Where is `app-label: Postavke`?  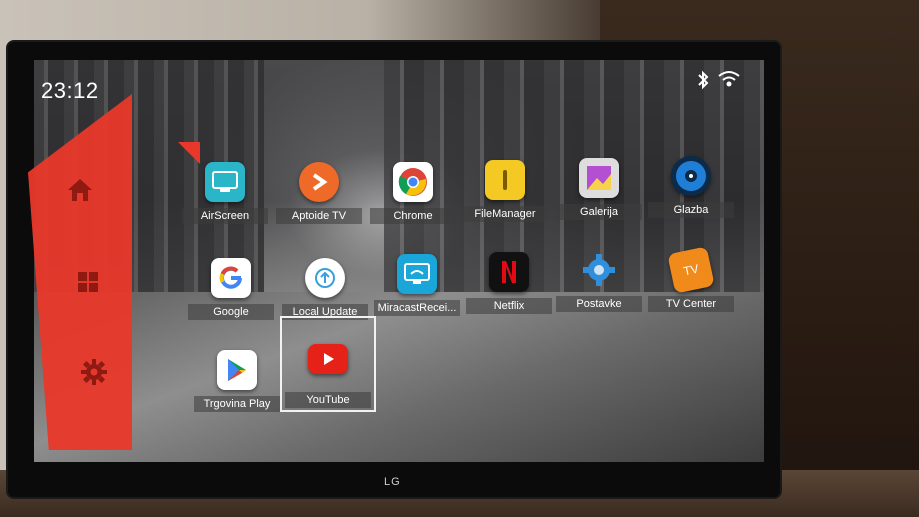
app-label: Postavke is located at coordinates (599, 304).